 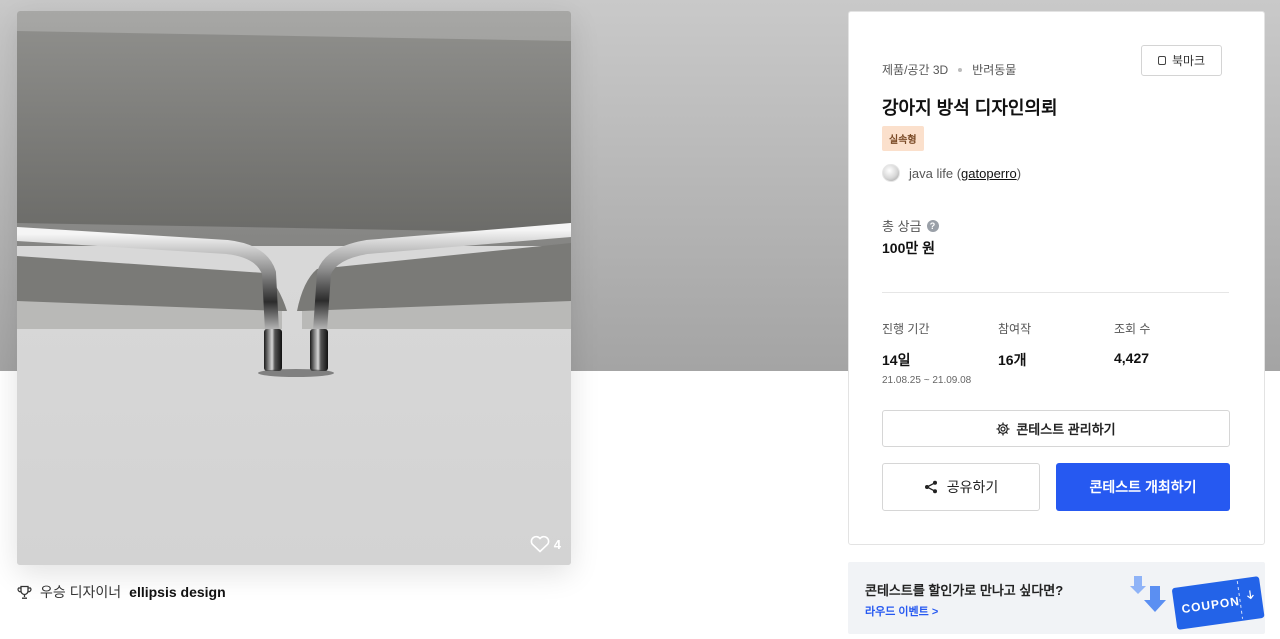 What do you see at coordinates (24, 592) in the screenshot?
I see `trophy-icon` at bounding box center [24, 592].